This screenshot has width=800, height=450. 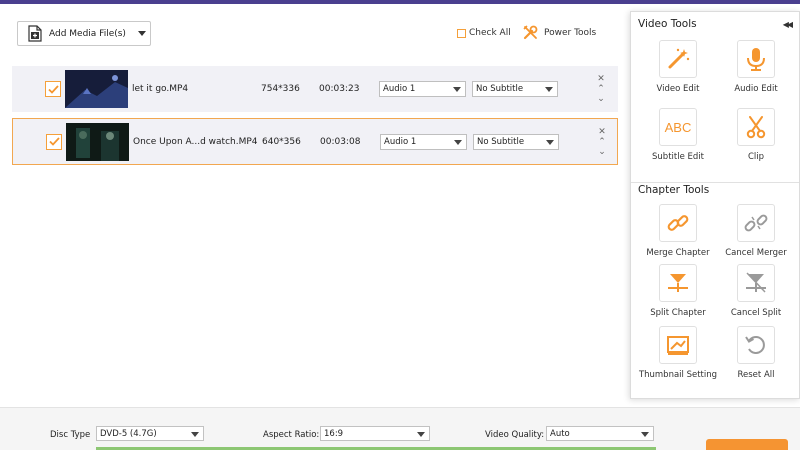 I want to click on reset-all-tool: Reset All, so click(x=756, y=353).